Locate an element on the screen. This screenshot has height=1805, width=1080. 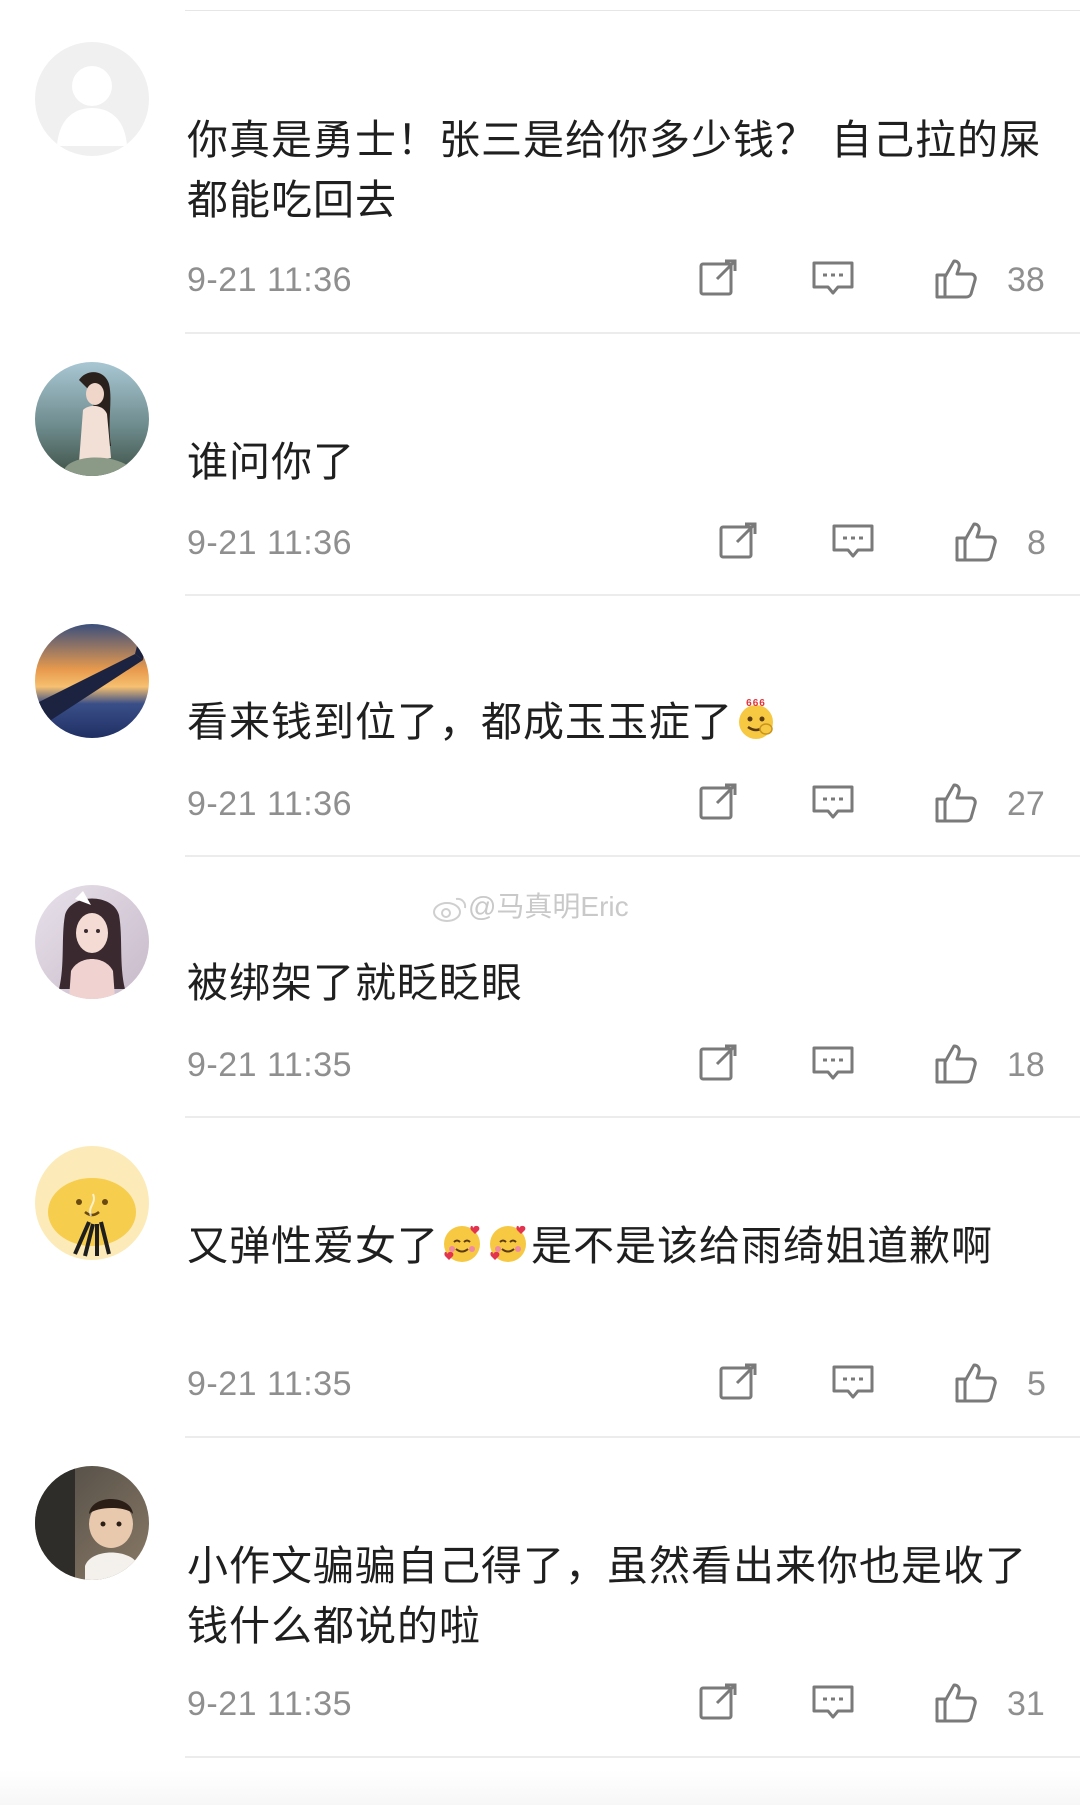
emoji-666-icon: 666 is located at coordinates (756, 718).